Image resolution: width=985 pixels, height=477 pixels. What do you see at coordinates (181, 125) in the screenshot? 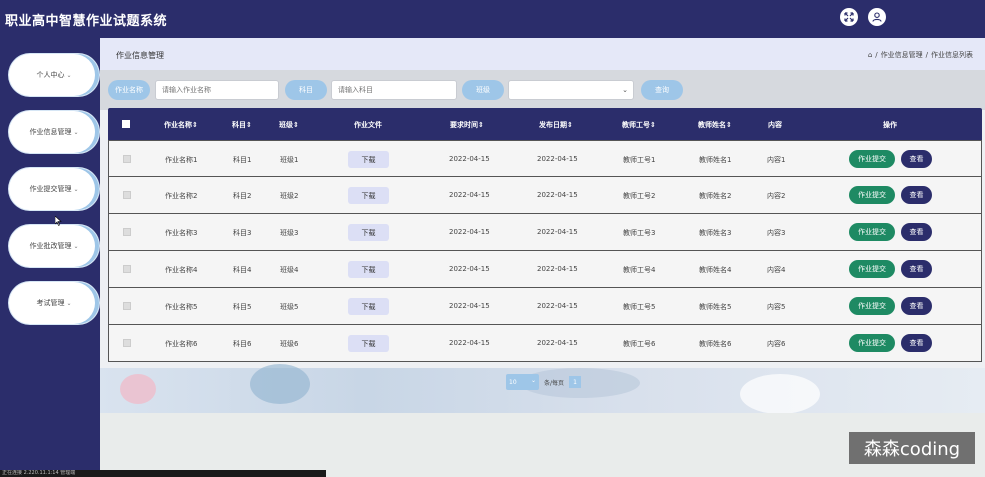
I see `column-header: 作业名称⇕` at bounding box center [181, 125].